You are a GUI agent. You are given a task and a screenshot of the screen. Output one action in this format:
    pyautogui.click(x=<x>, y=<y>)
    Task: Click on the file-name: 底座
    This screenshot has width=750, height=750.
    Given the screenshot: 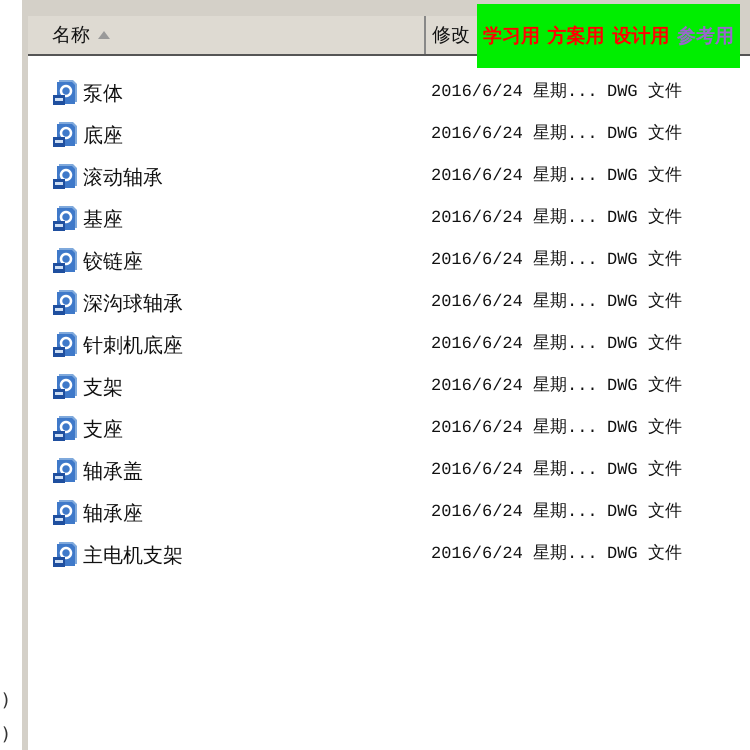 What is the action you would take?
    pyautogui.click(x=257, y=135)
    